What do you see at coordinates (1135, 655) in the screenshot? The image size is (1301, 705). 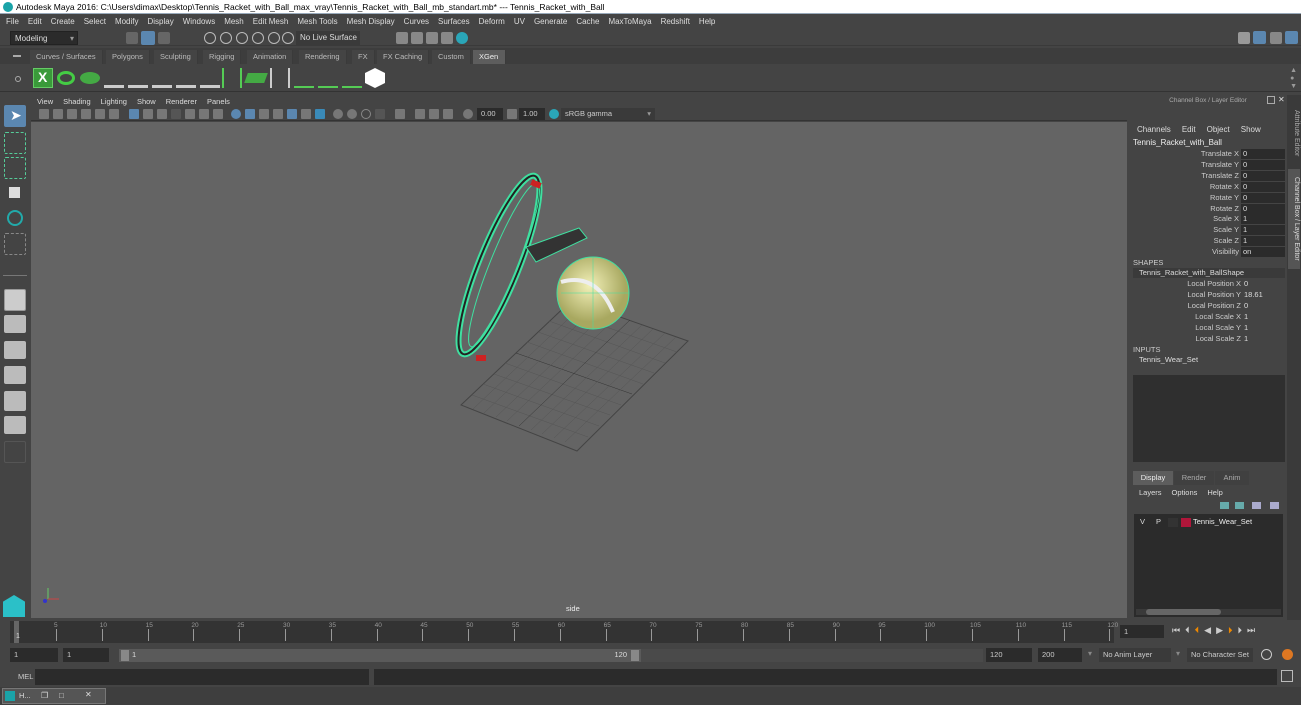 I see `anim-layer-dropdown: No Anim Layer` at bounding box center [1135, 655].